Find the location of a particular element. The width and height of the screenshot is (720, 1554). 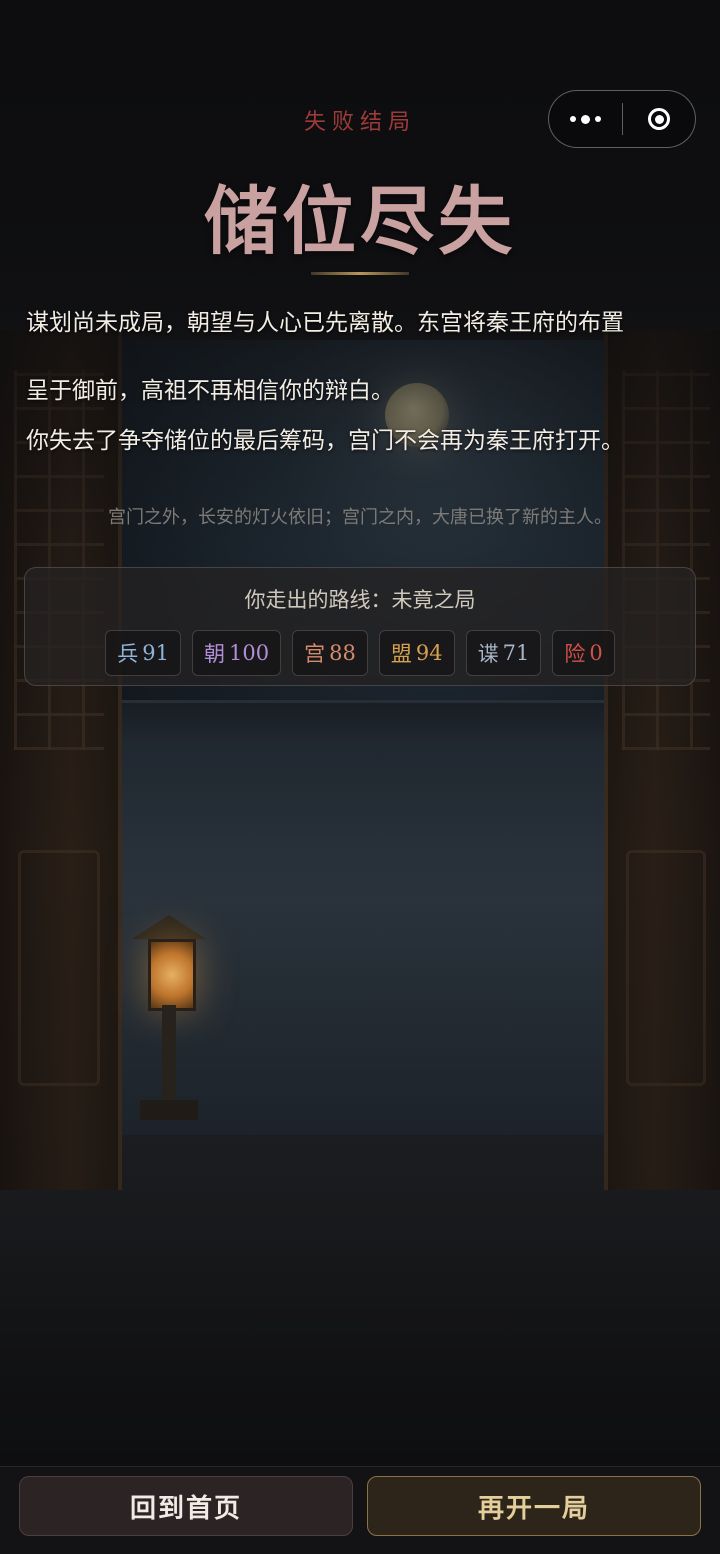

stat-label: 兵 is located at coordinates (128, 654).